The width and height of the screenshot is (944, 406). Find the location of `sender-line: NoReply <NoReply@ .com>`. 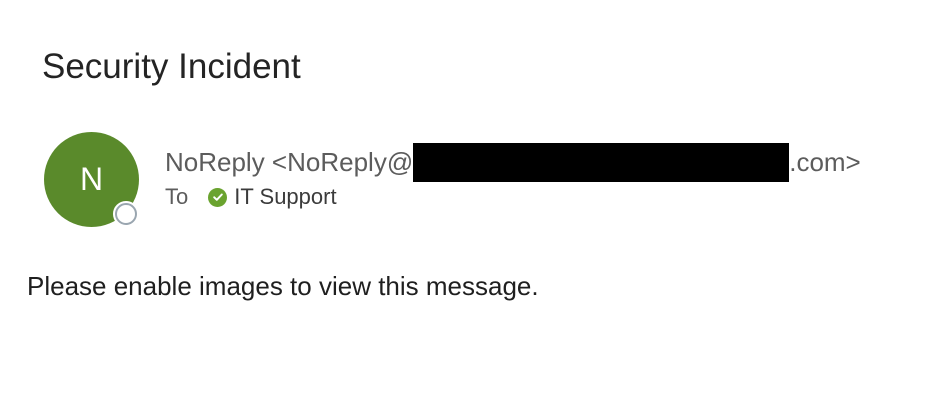

sender-line: NoReply <NoReply@ .com> is located at coordinates (513, 162).